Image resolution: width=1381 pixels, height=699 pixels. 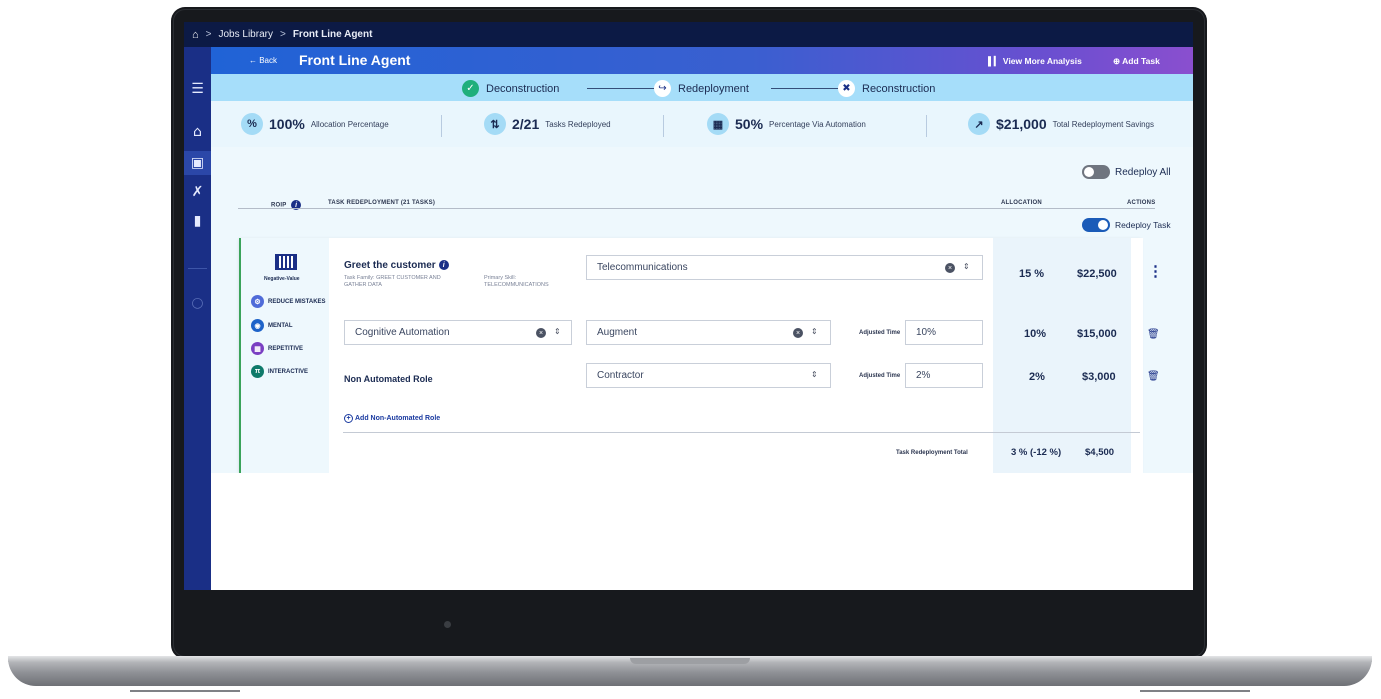 What do you see at coordinates (995, 61) in the screenshot?
I see `chart-icon: ▌▎` at bounding box center [995, 61].